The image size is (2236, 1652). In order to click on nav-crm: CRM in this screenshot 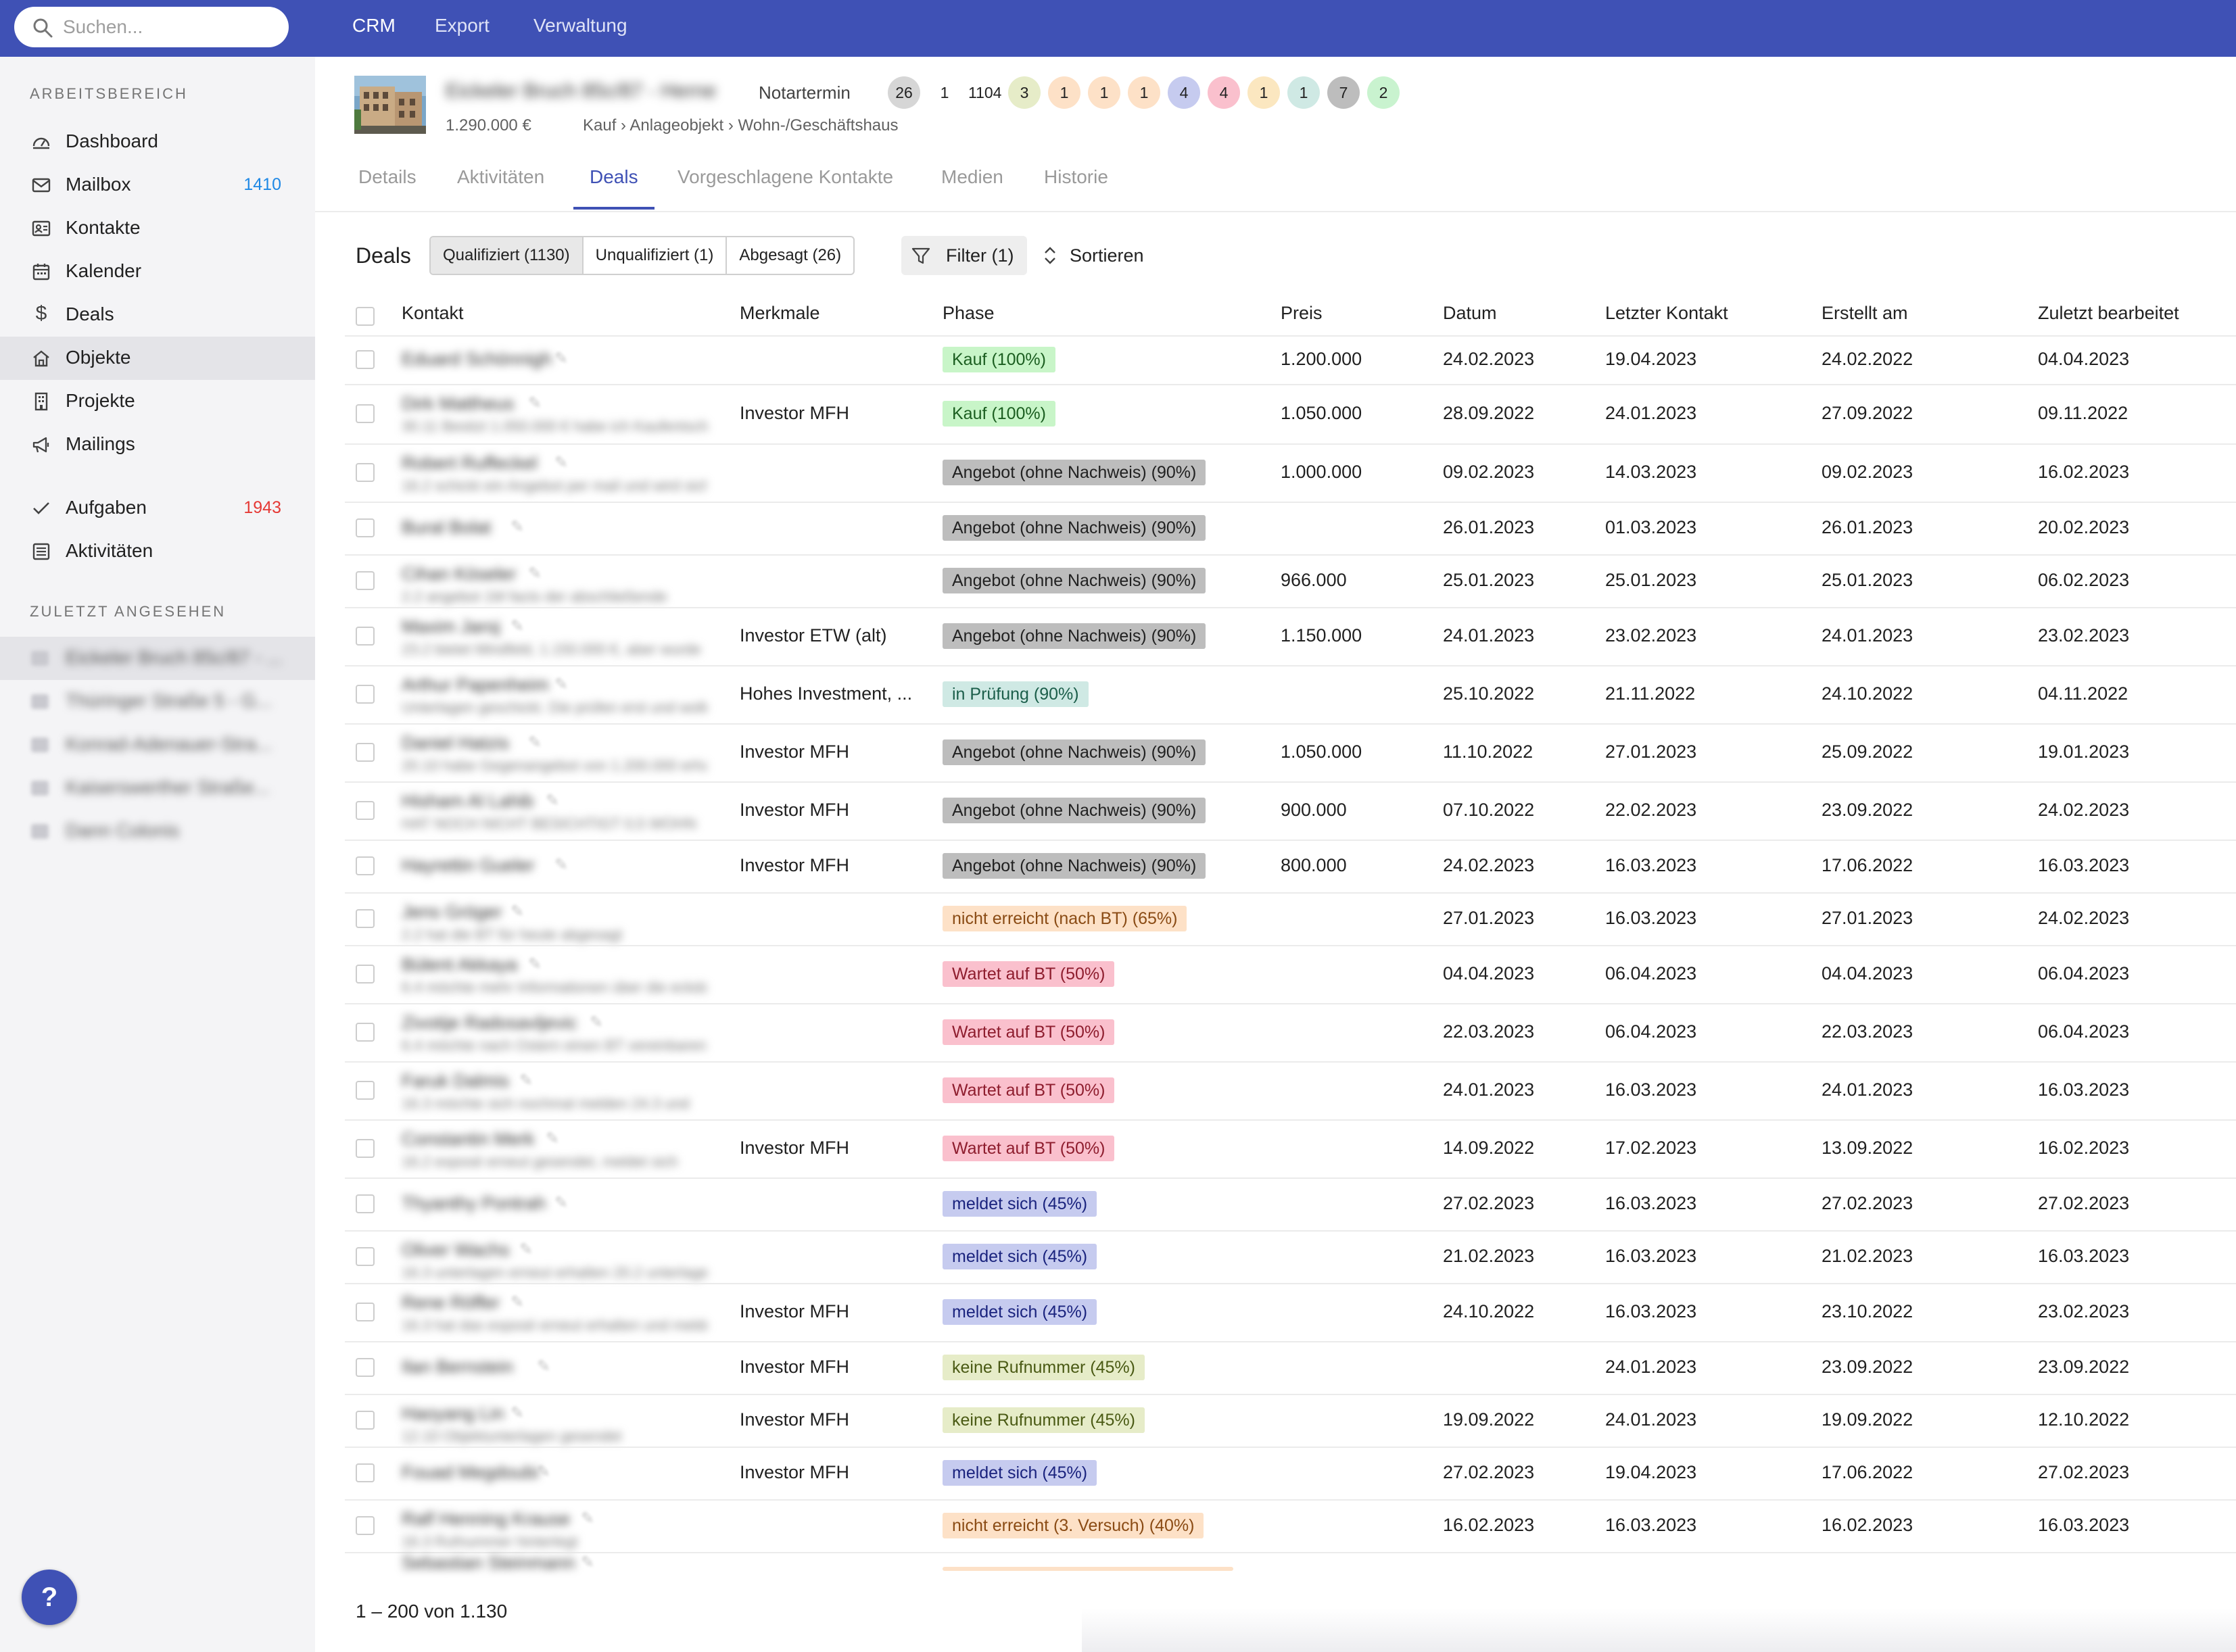, I will do `click(374, 26)`.